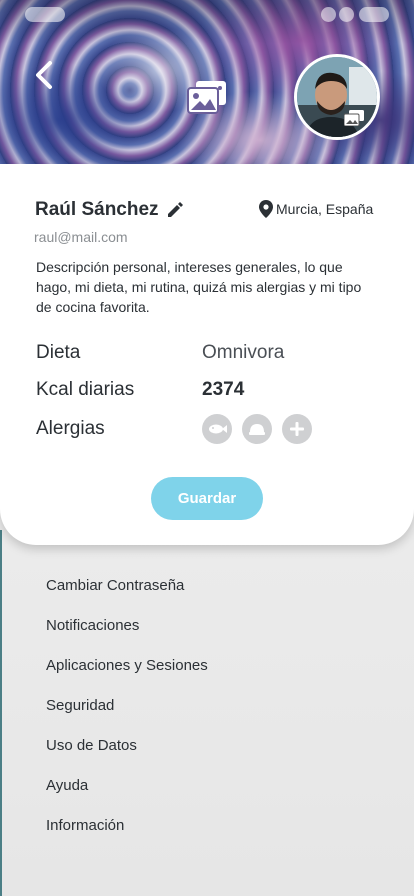 The width and height of the screenshot is (414, 896). Describe the element at coordinates (127, 756) in the screenshot. I see `menu-item-uso-datos: Uso de Datos` at that location.